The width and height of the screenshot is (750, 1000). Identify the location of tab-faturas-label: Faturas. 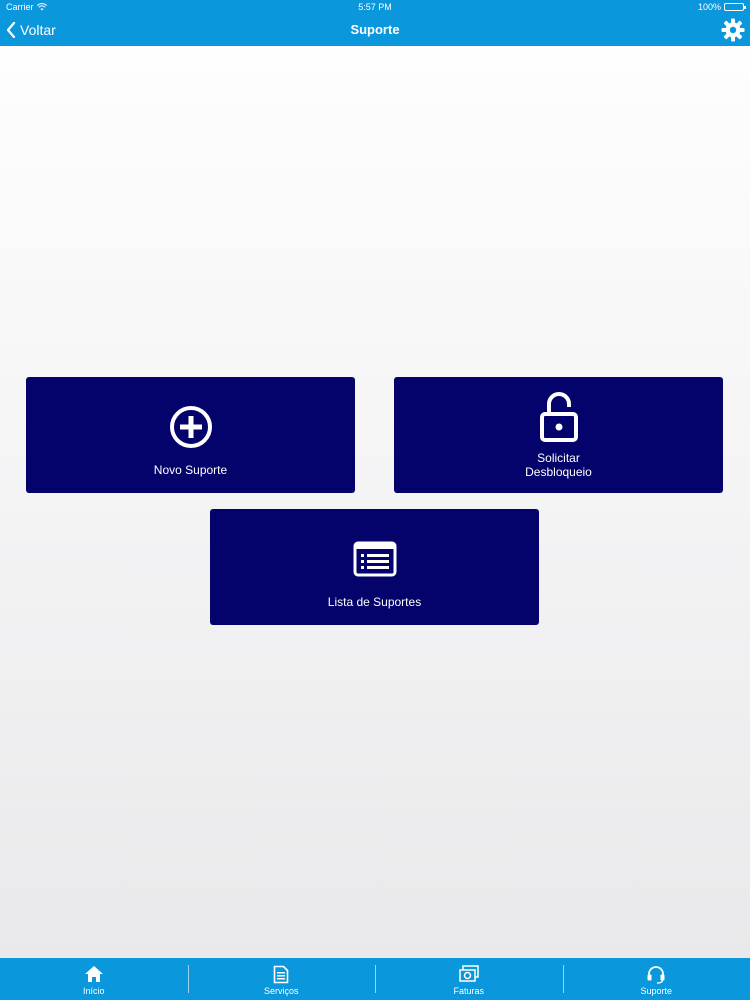
(468, 991).